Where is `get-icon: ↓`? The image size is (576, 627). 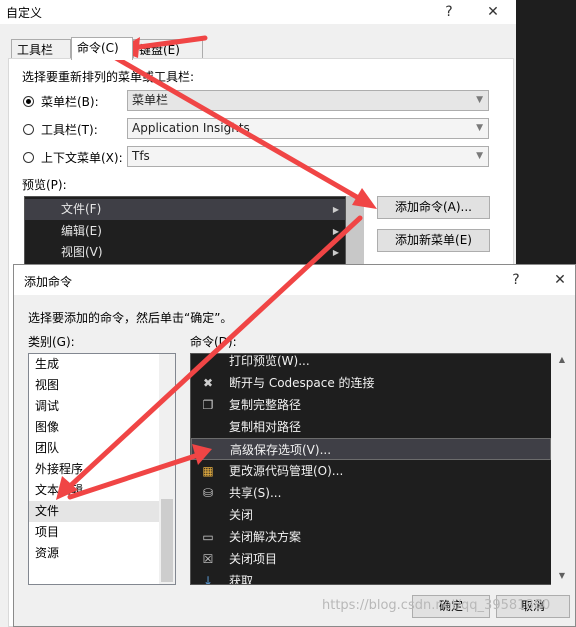
get-icon: ↓ is located at coordinates (208, 579).